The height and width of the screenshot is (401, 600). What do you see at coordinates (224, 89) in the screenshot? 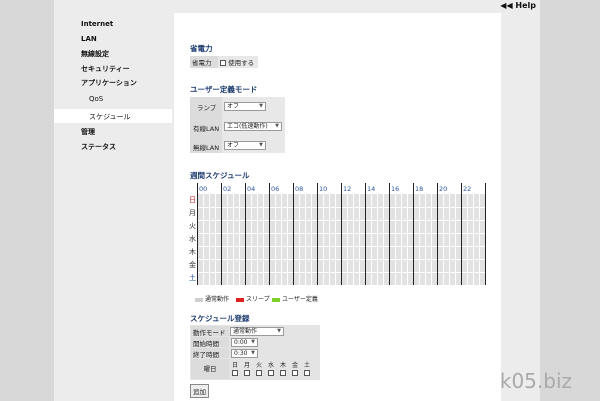
I see `user-mode-title: ユーザー定義モード` at bounding box center [224, 89].